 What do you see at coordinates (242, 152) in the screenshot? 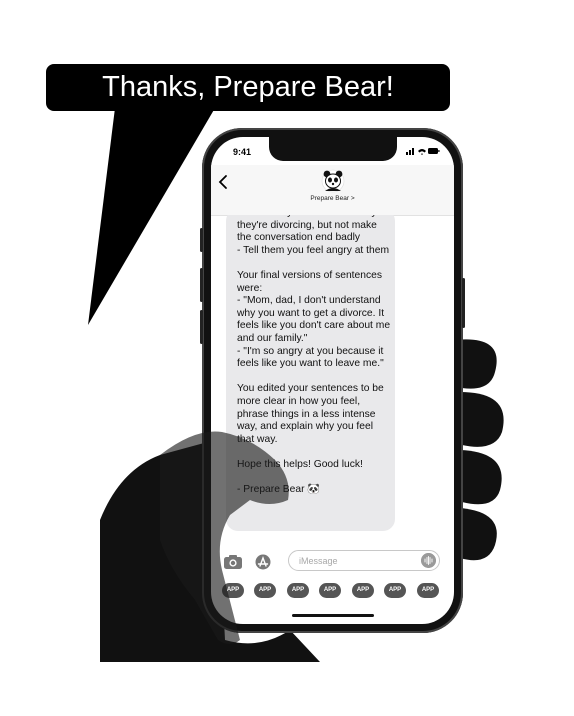
I see `status-time: 9:41` at bounding box center [242, 152].